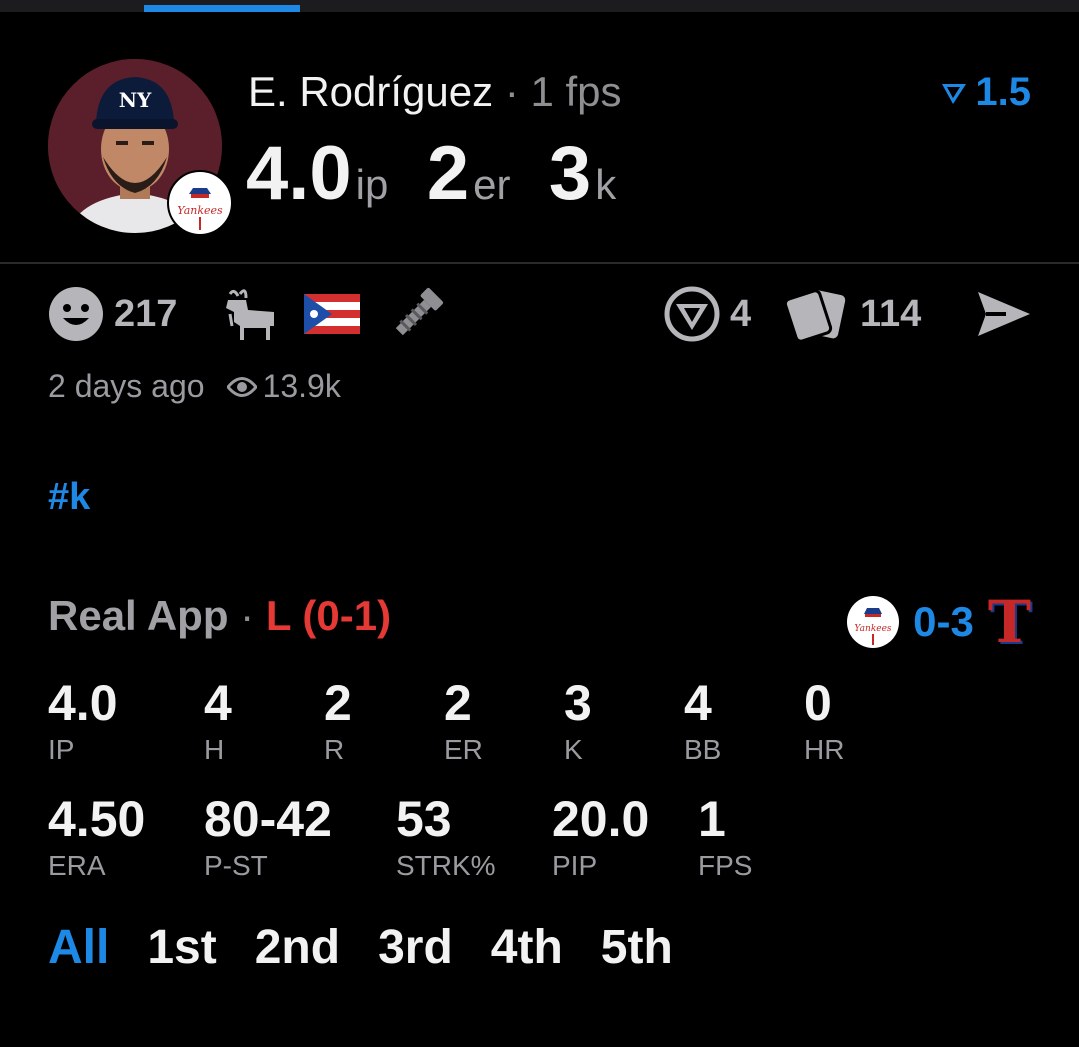  Describe the element at coordinates (576, 91) in the screenshot. I see `player-fps: 1 fps` at that location.